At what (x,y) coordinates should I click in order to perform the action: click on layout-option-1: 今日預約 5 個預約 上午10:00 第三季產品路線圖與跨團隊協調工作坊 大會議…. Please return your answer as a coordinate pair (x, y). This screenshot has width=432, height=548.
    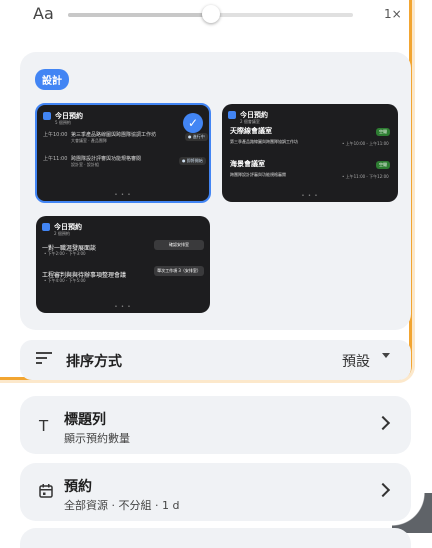
    Looking at the image, I should click on (123, 153).